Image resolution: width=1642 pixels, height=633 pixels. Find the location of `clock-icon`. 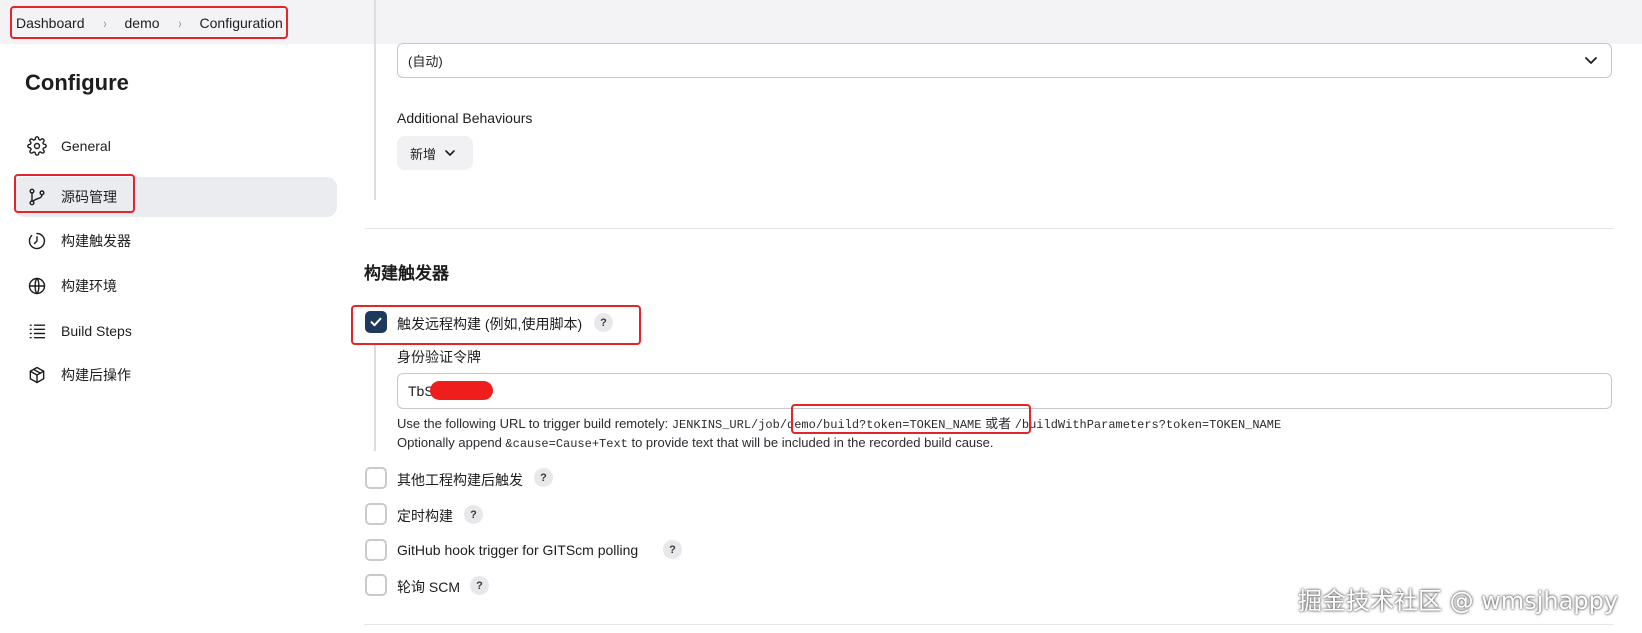

clock-icon is located at coordinates (37, 241).